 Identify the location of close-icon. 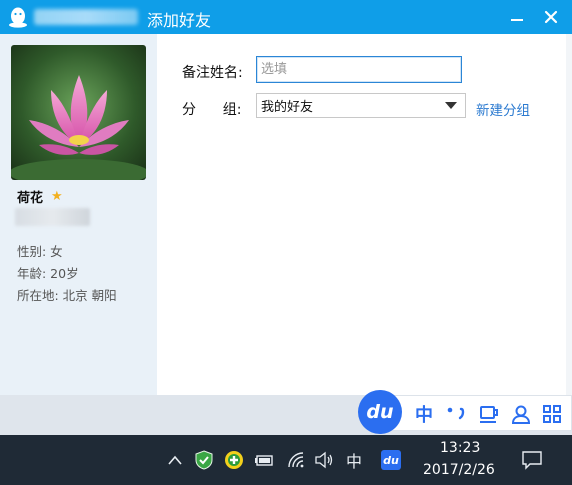
(551, 17).